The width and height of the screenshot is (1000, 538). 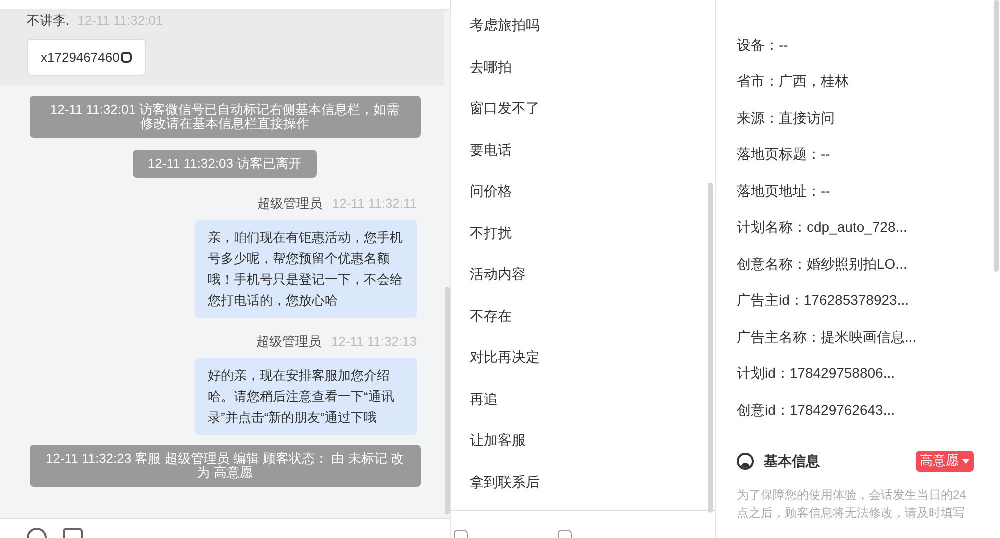 I want to click on quick-reply-item: 不存在, so click(x=592, y=316).